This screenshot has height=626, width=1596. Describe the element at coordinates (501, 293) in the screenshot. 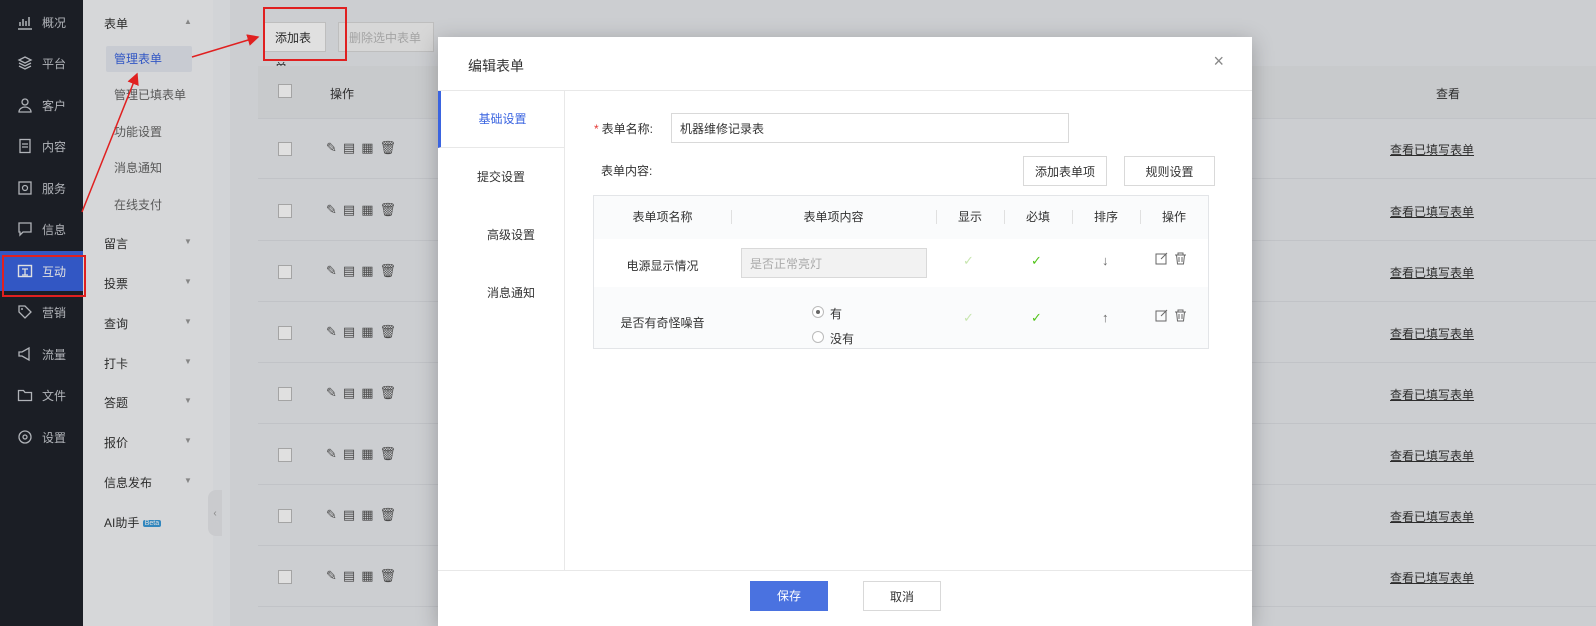

I see `tab-message-notify: 消息通知` at that location.